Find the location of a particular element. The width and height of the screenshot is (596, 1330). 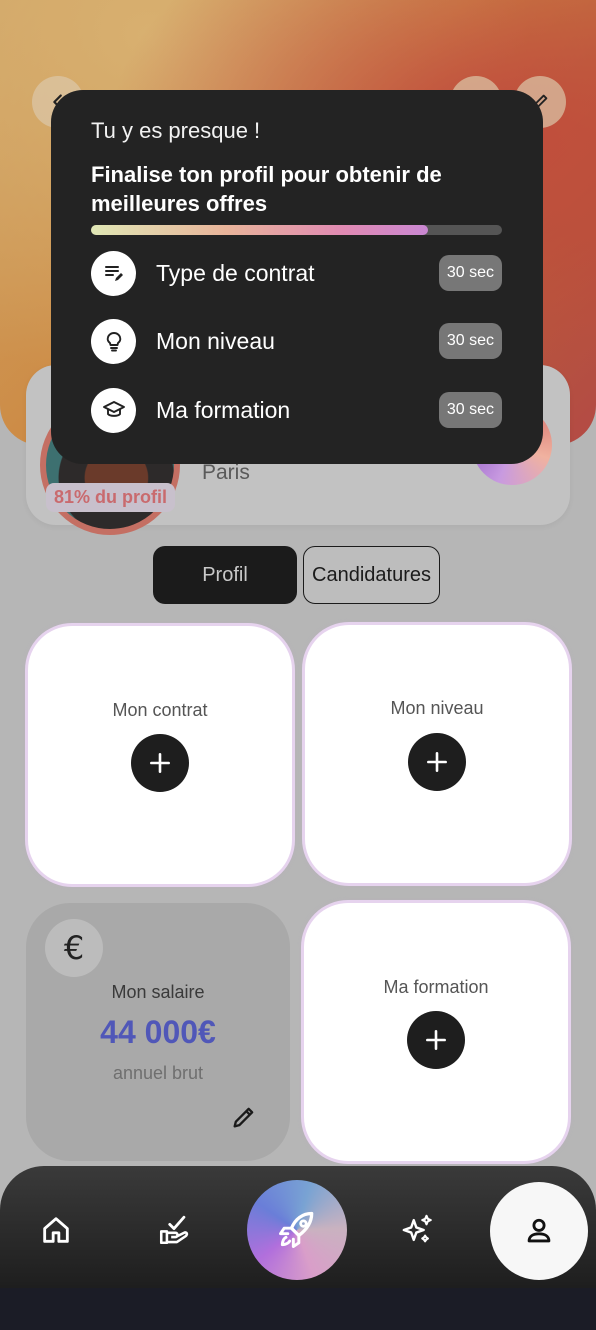

popup-kicker: Tu y es presque ! is located at coordinates (176, 130).